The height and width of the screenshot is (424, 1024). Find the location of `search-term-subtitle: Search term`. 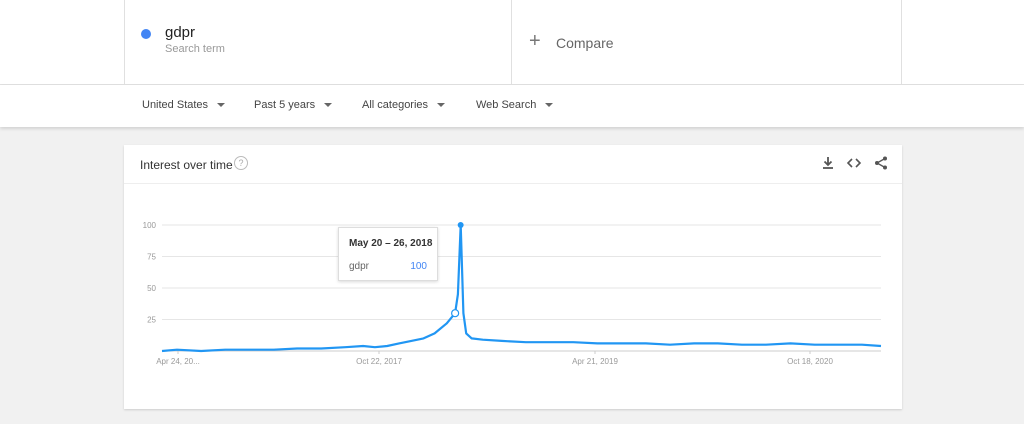

search-term-subtitle: Search term is located at coordinates (195, 49).